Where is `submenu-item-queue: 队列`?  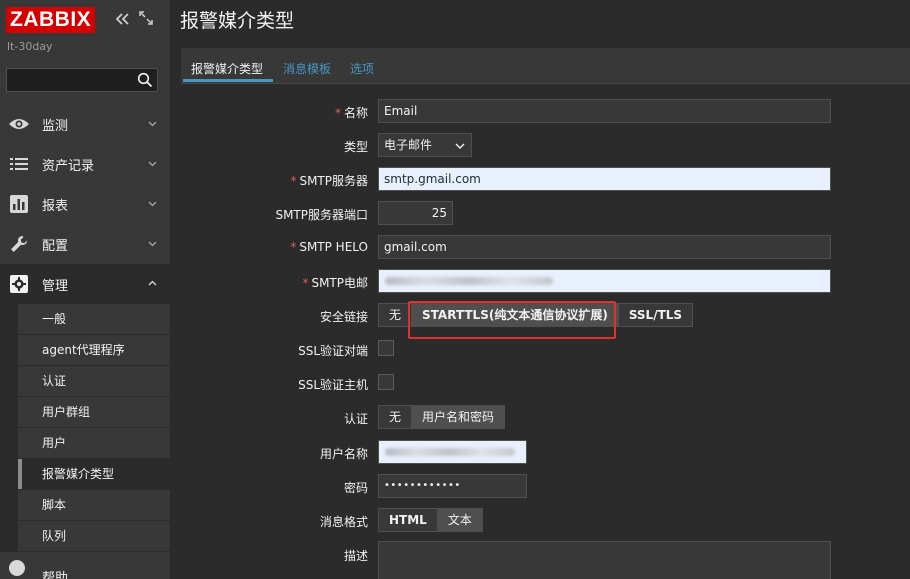 submenu-item-queue: 队列 is located at coordinates (94, 536).